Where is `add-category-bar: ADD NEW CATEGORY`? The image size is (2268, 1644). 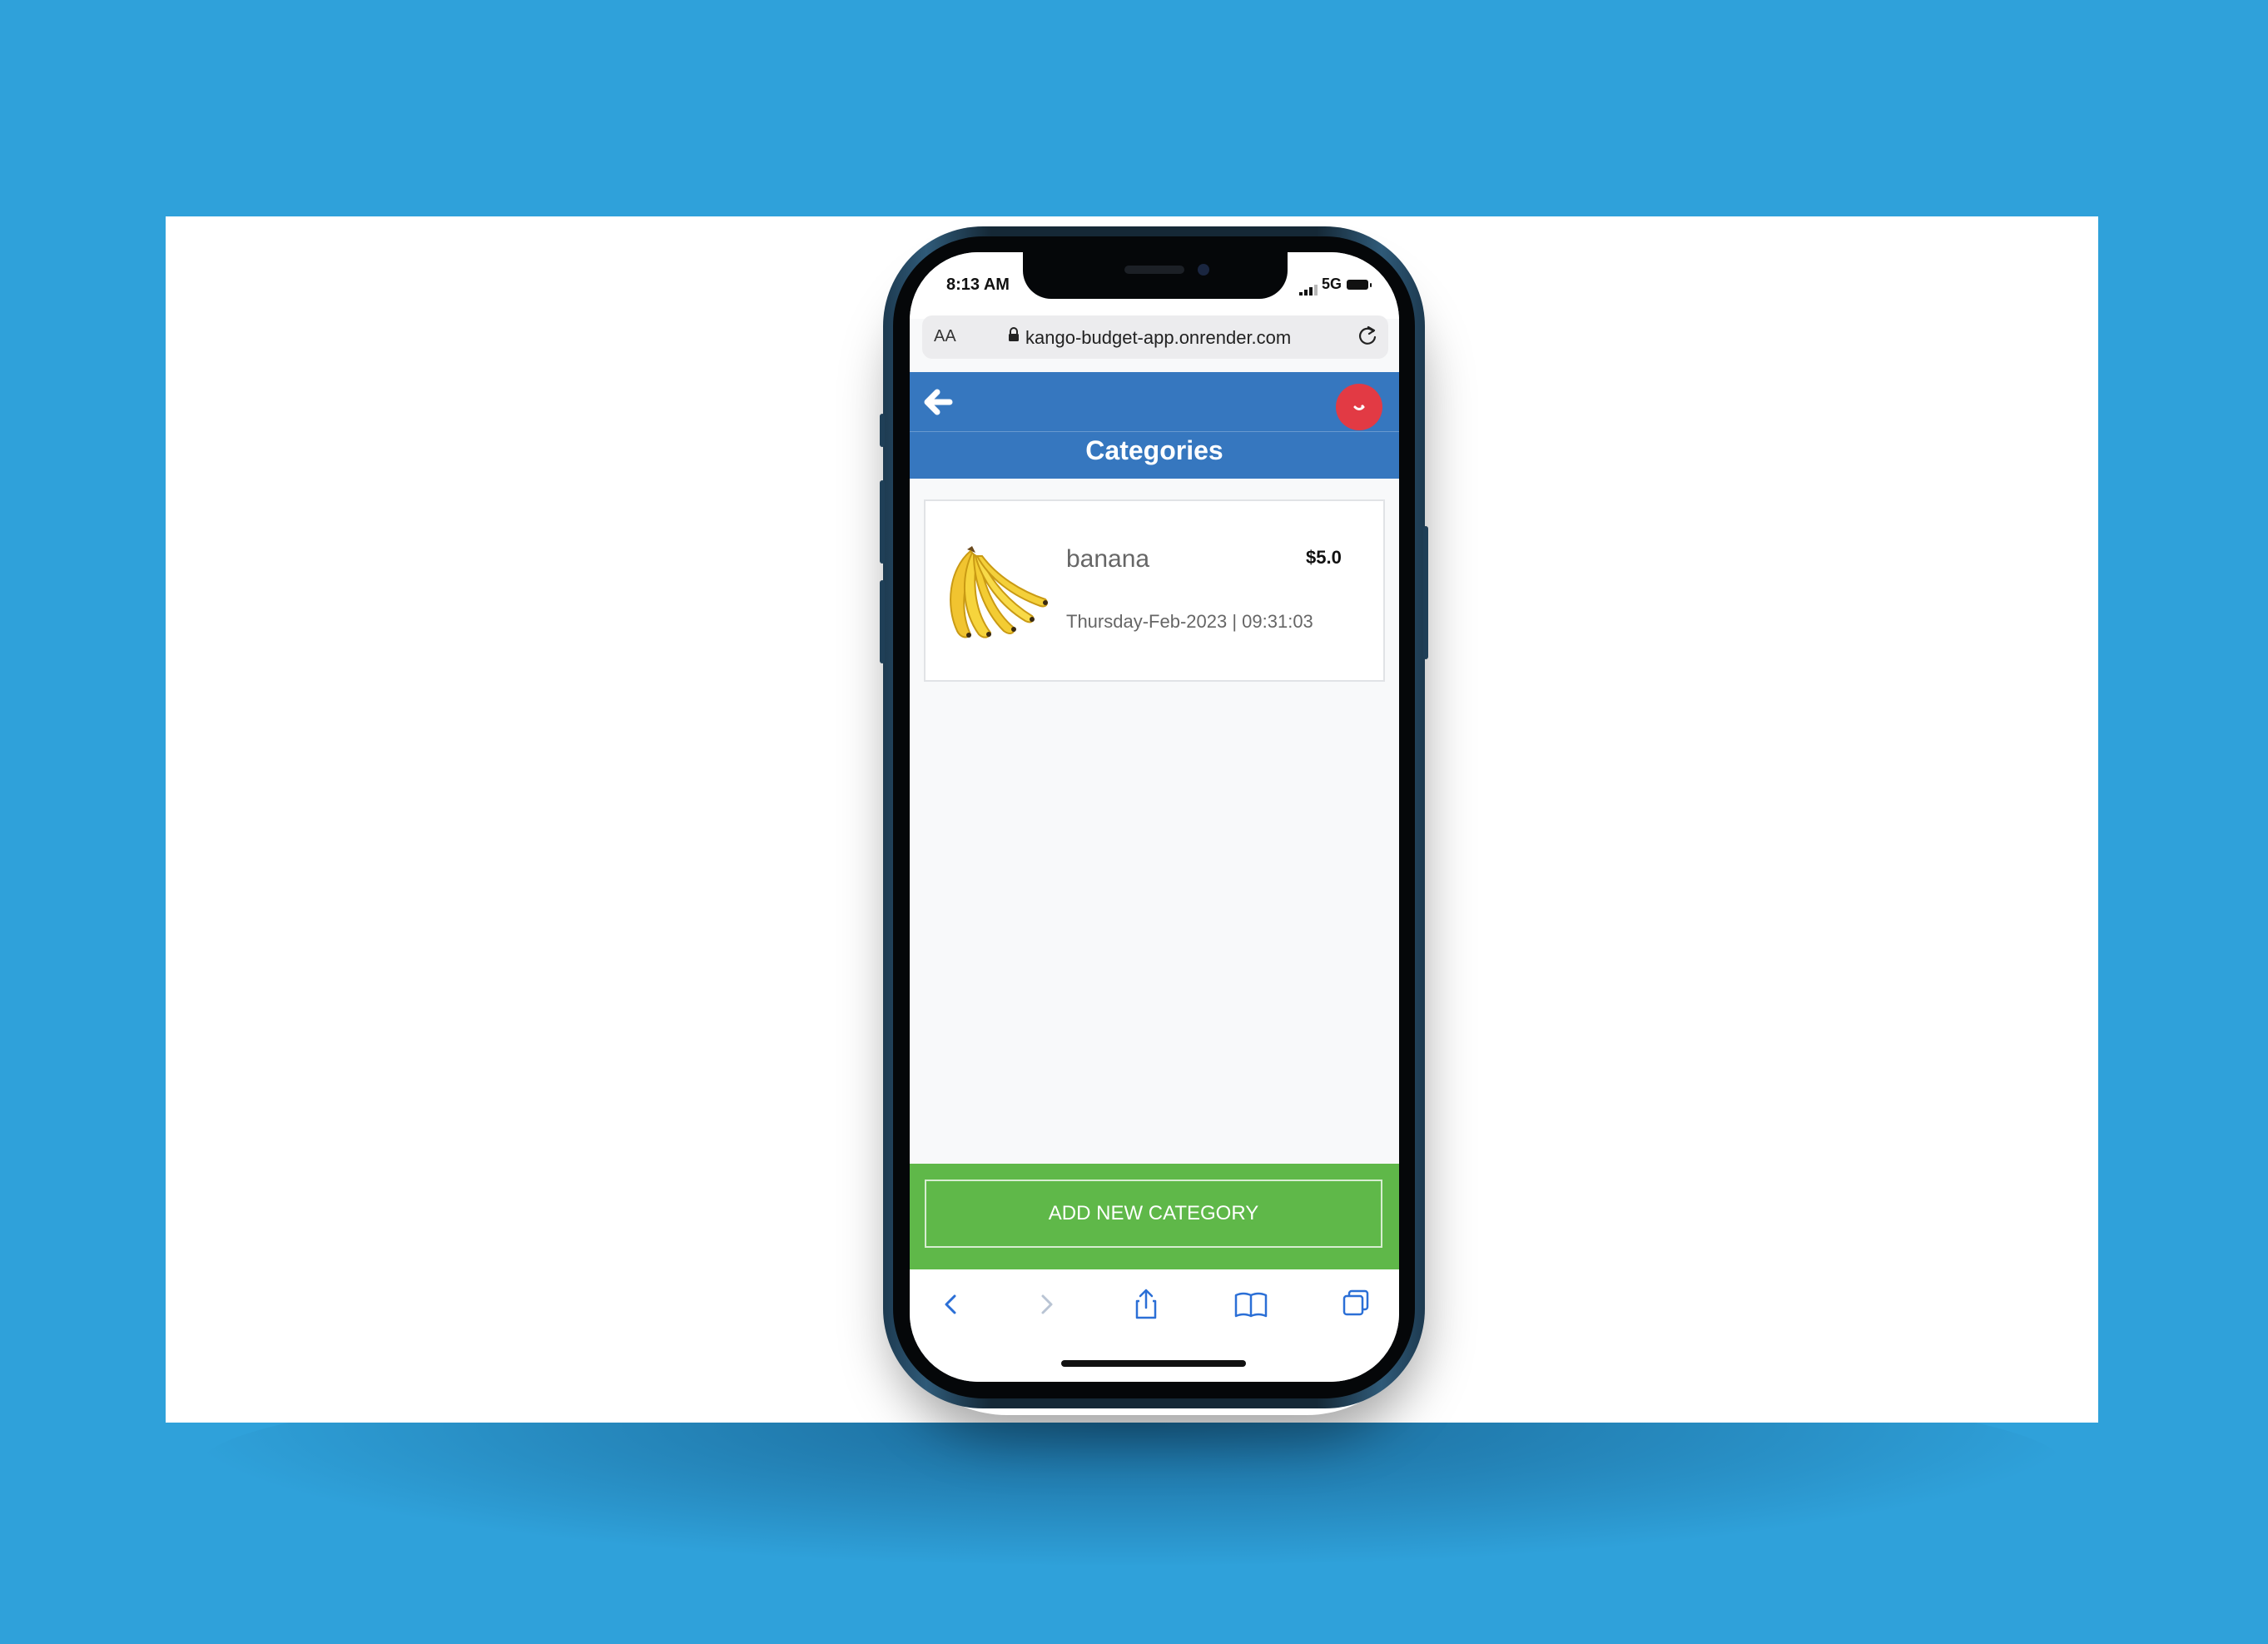
add-category-bar: ADD NEW CATEGORY is located at coordinates (1154, 1217).